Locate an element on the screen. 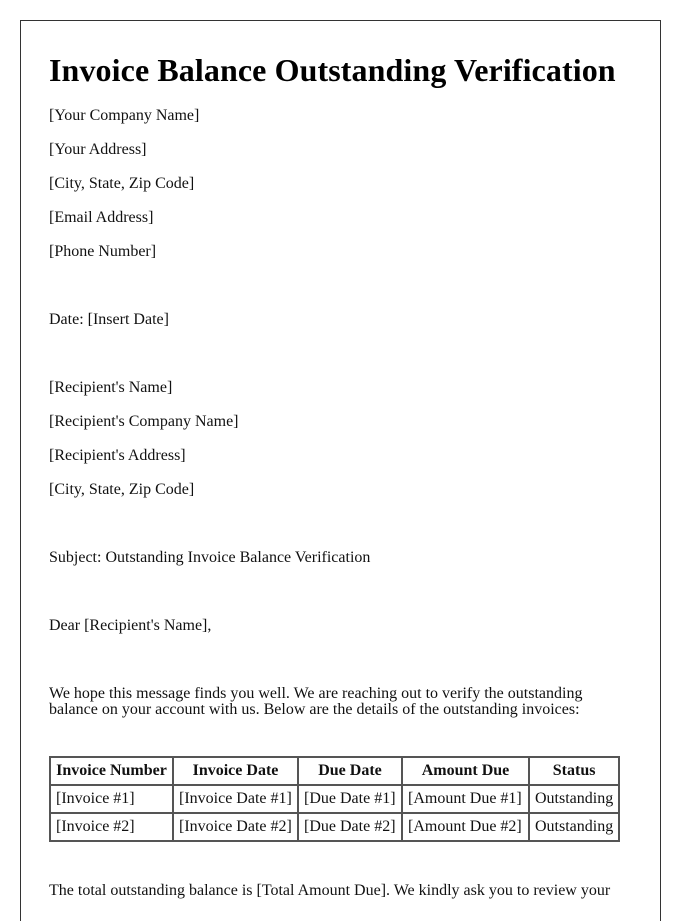 Image resolution: width=700 pixels, height=921 pixels. cell-due-date: [Due Date #2] is located at coordinates (350, 827).